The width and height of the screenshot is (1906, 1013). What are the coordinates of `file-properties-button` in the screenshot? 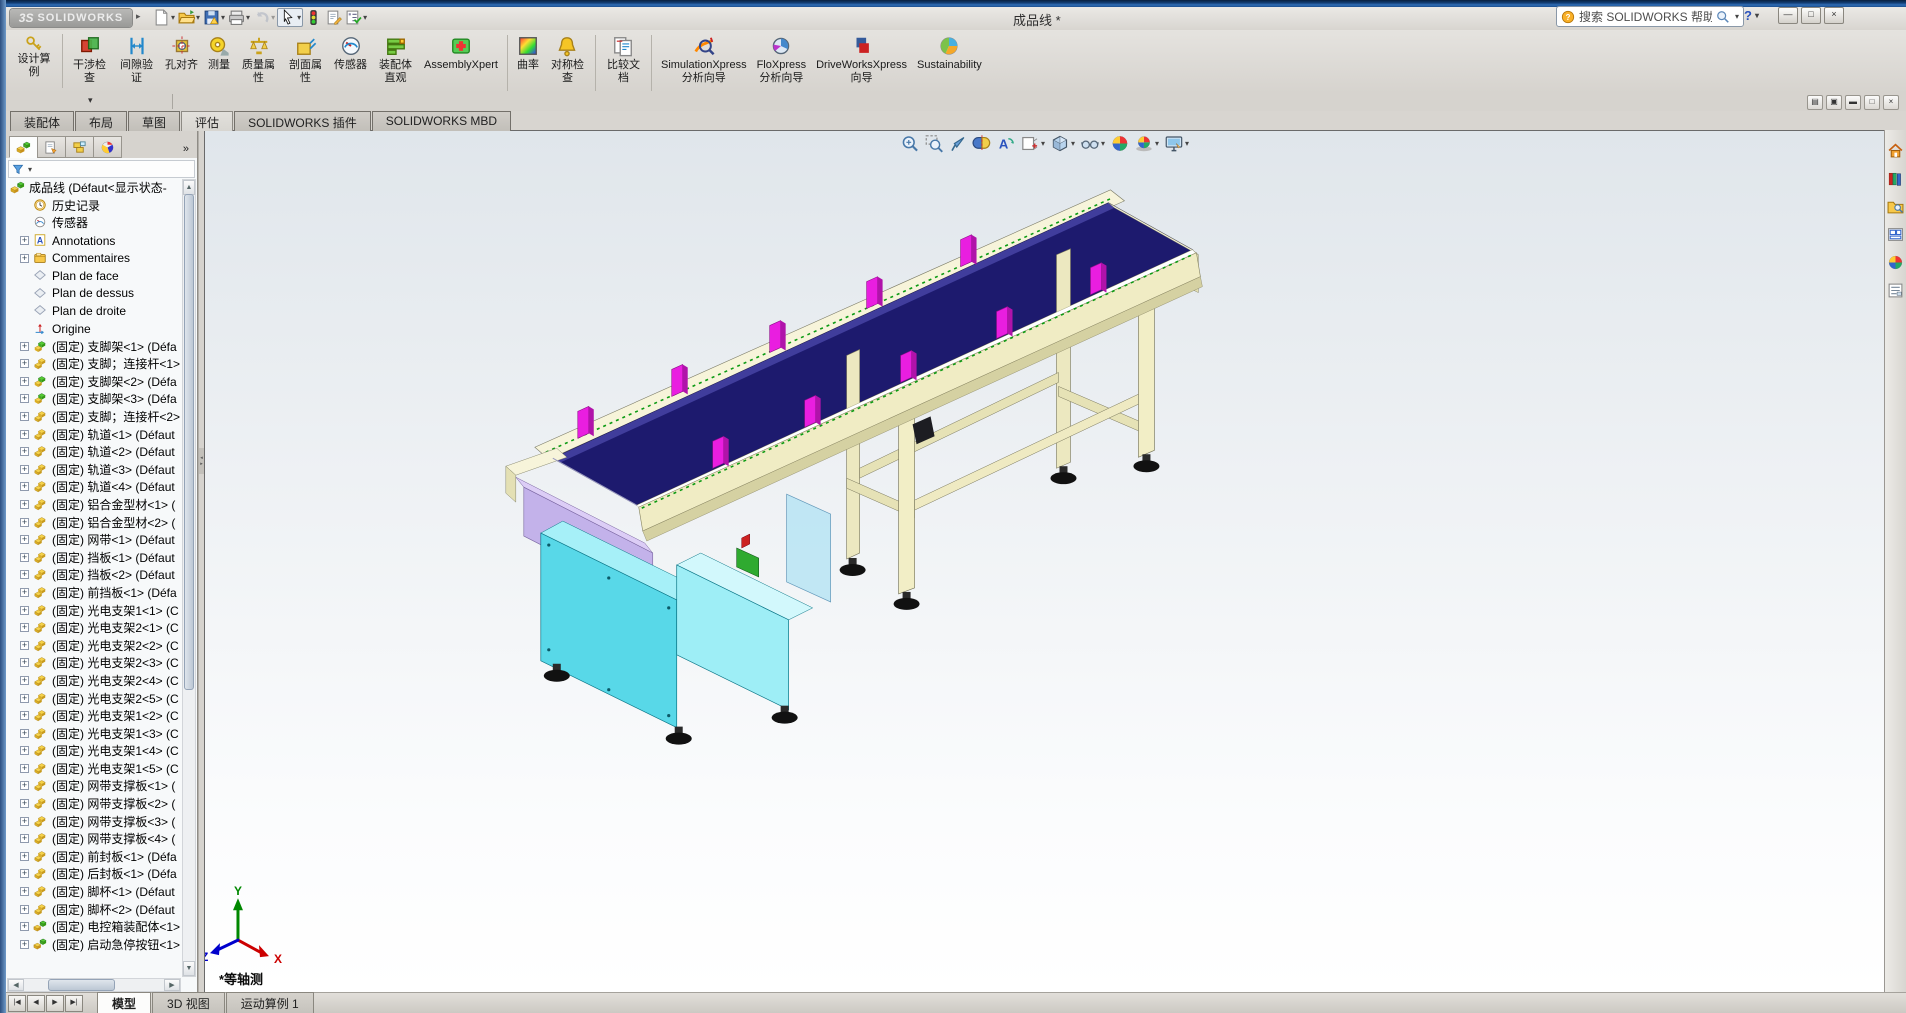 It's located at (333, 17).